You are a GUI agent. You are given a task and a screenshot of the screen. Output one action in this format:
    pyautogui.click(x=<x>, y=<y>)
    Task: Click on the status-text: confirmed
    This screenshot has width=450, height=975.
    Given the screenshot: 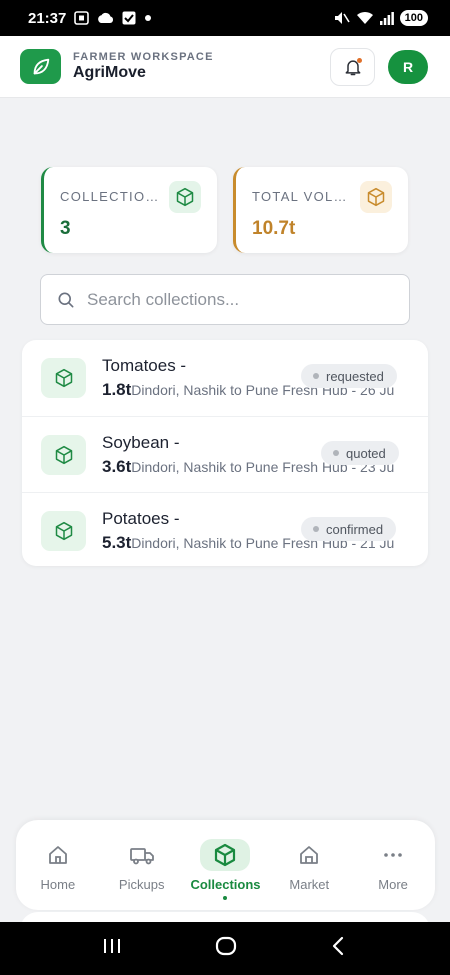 What is the action you would take?
    pyautogui.click(x=355, y=529)
    